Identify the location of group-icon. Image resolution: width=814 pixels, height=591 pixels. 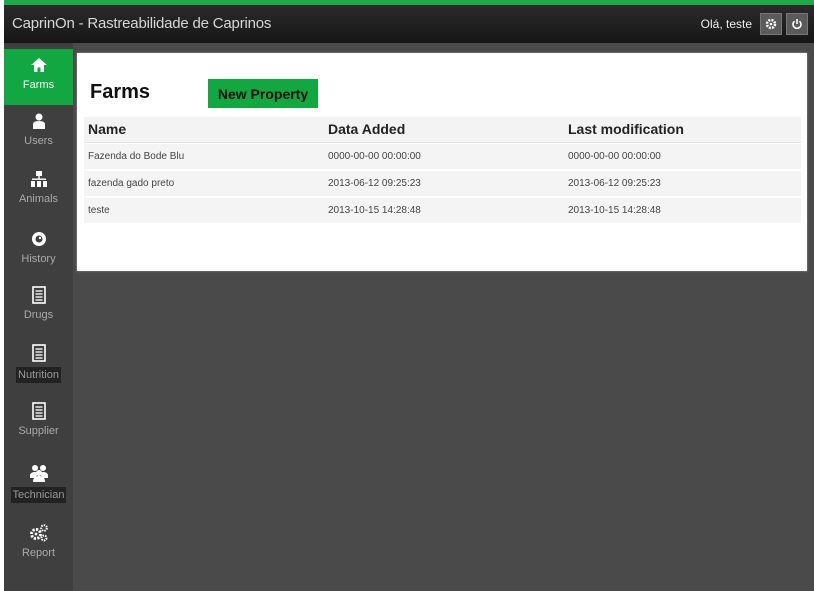
(39, 473).